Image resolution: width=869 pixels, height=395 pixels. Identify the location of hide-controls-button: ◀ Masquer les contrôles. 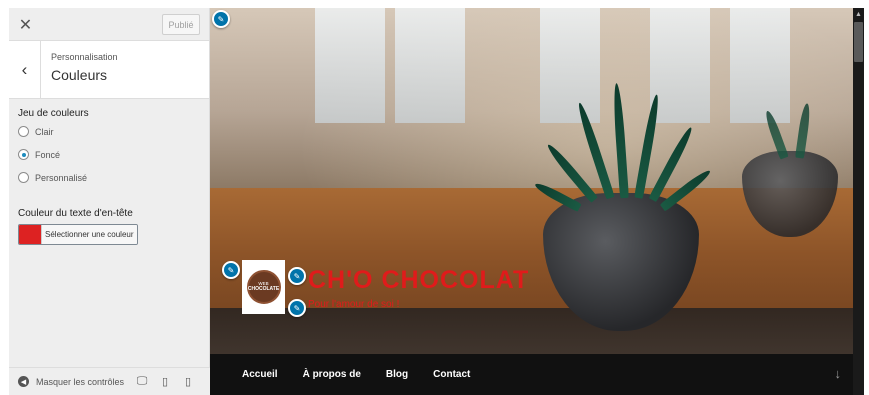
(71, 381).